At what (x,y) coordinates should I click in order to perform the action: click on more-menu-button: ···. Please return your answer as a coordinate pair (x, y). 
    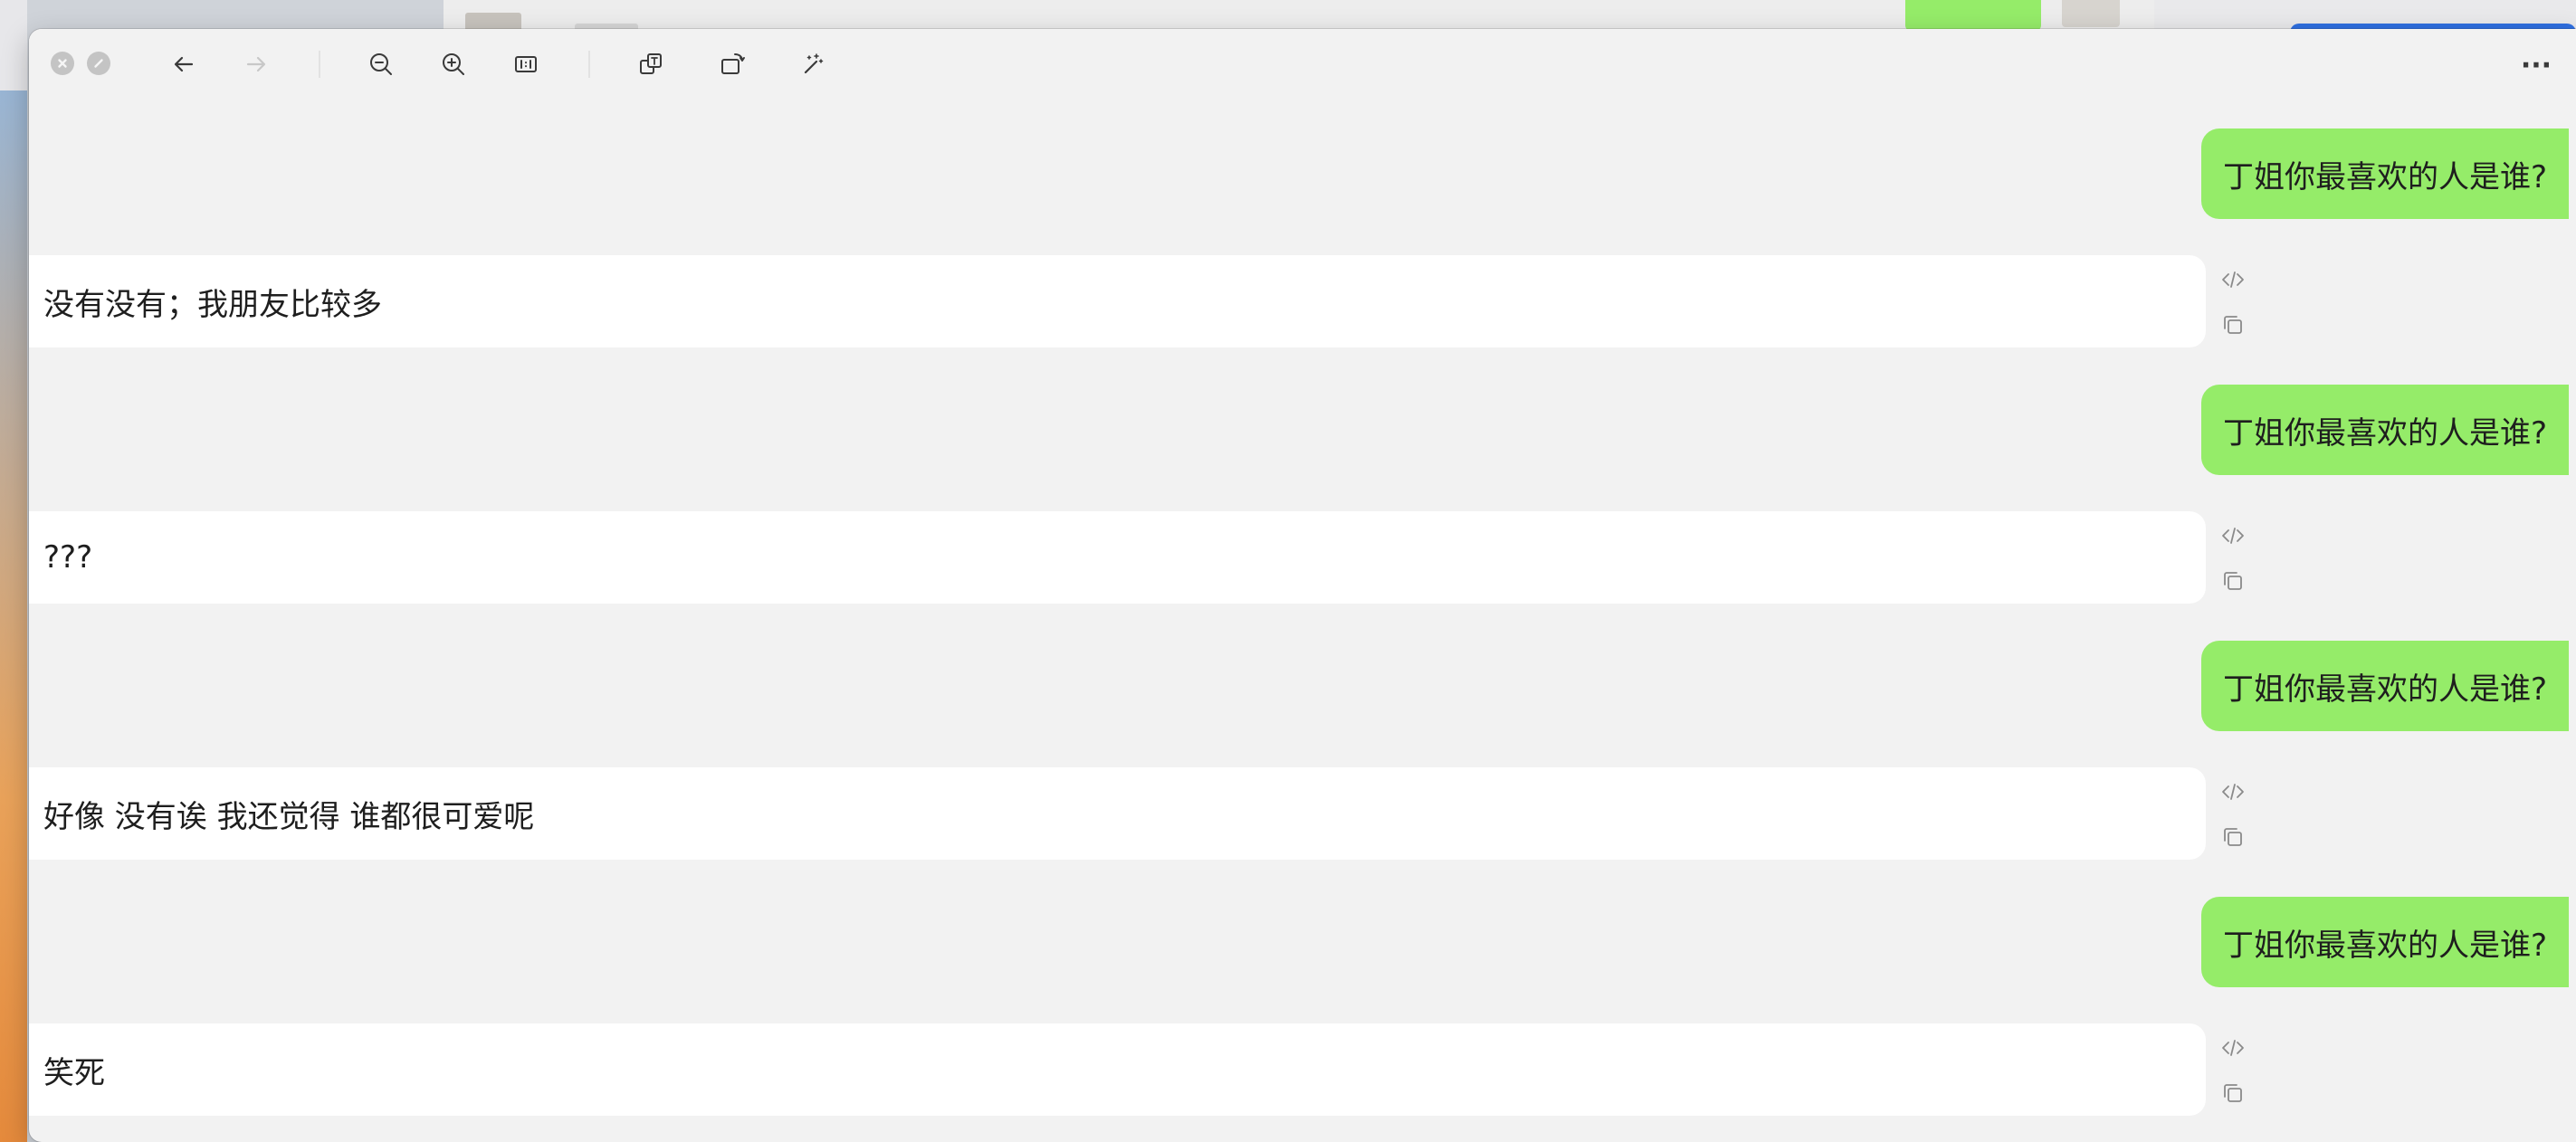
    Looking at the image, I should click on (2537, 65).